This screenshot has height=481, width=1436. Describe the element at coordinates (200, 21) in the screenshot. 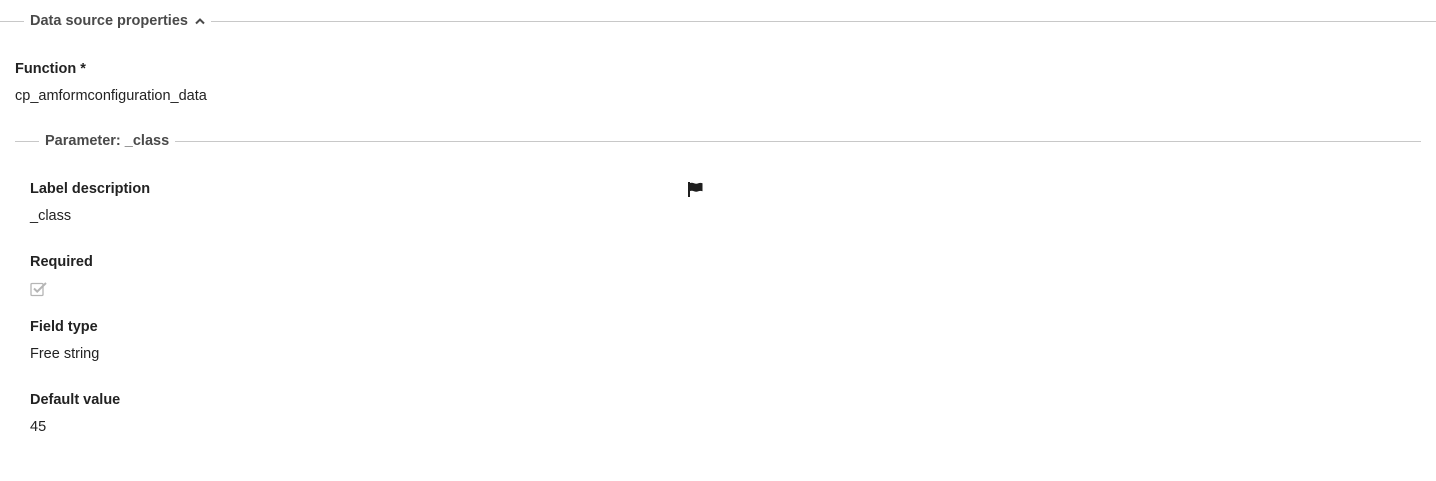

I see `chevron-up-icon` at that location.